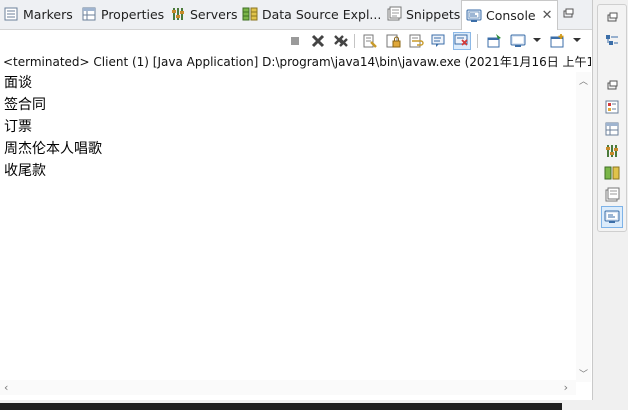  What do you see at coordinates (439, 41) in the screenshot?
I see `show-console-on-stdout-icon` at bounding box center [439, 41].